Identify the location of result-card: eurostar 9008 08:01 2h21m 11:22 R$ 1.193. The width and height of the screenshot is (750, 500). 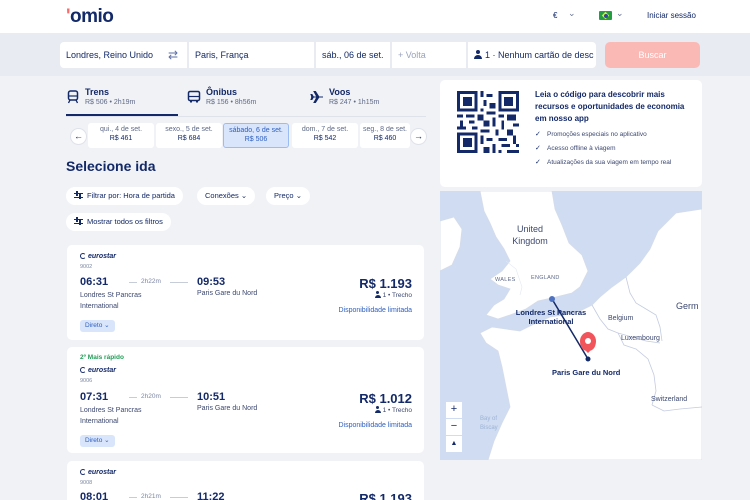
(245, 480).